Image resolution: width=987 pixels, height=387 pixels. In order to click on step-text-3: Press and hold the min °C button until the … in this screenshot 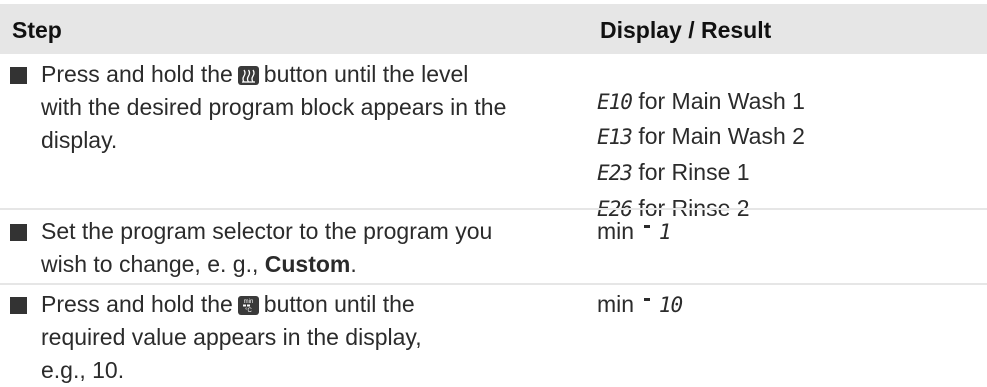, I will do `click(321, 337)`.